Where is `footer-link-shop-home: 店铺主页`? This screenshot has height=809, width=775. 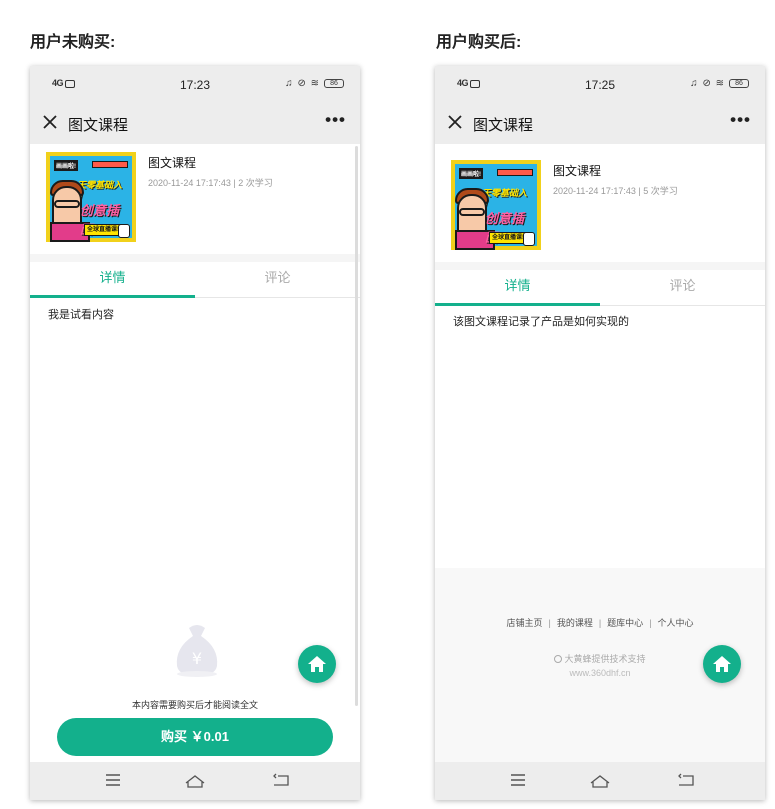
footer-link-shop-home: 店铺主页 is located at coordinates (524, 623).